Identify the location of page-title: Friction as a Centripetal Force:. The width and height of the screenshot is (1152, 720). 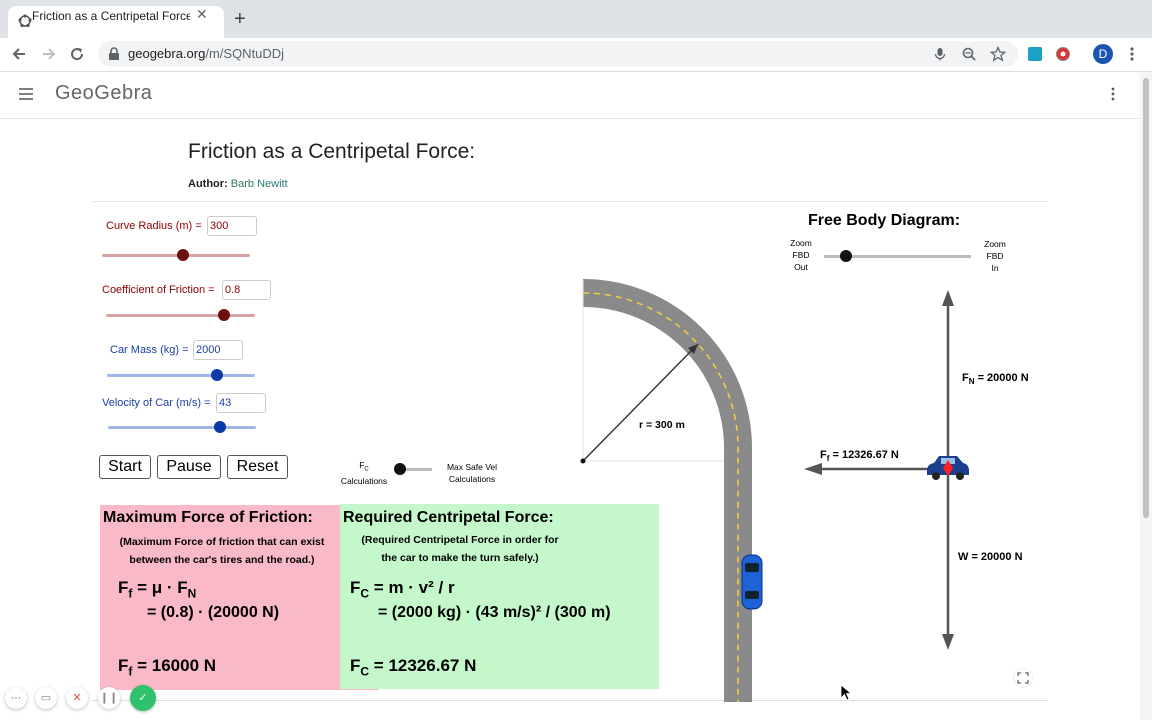
(332, 151).